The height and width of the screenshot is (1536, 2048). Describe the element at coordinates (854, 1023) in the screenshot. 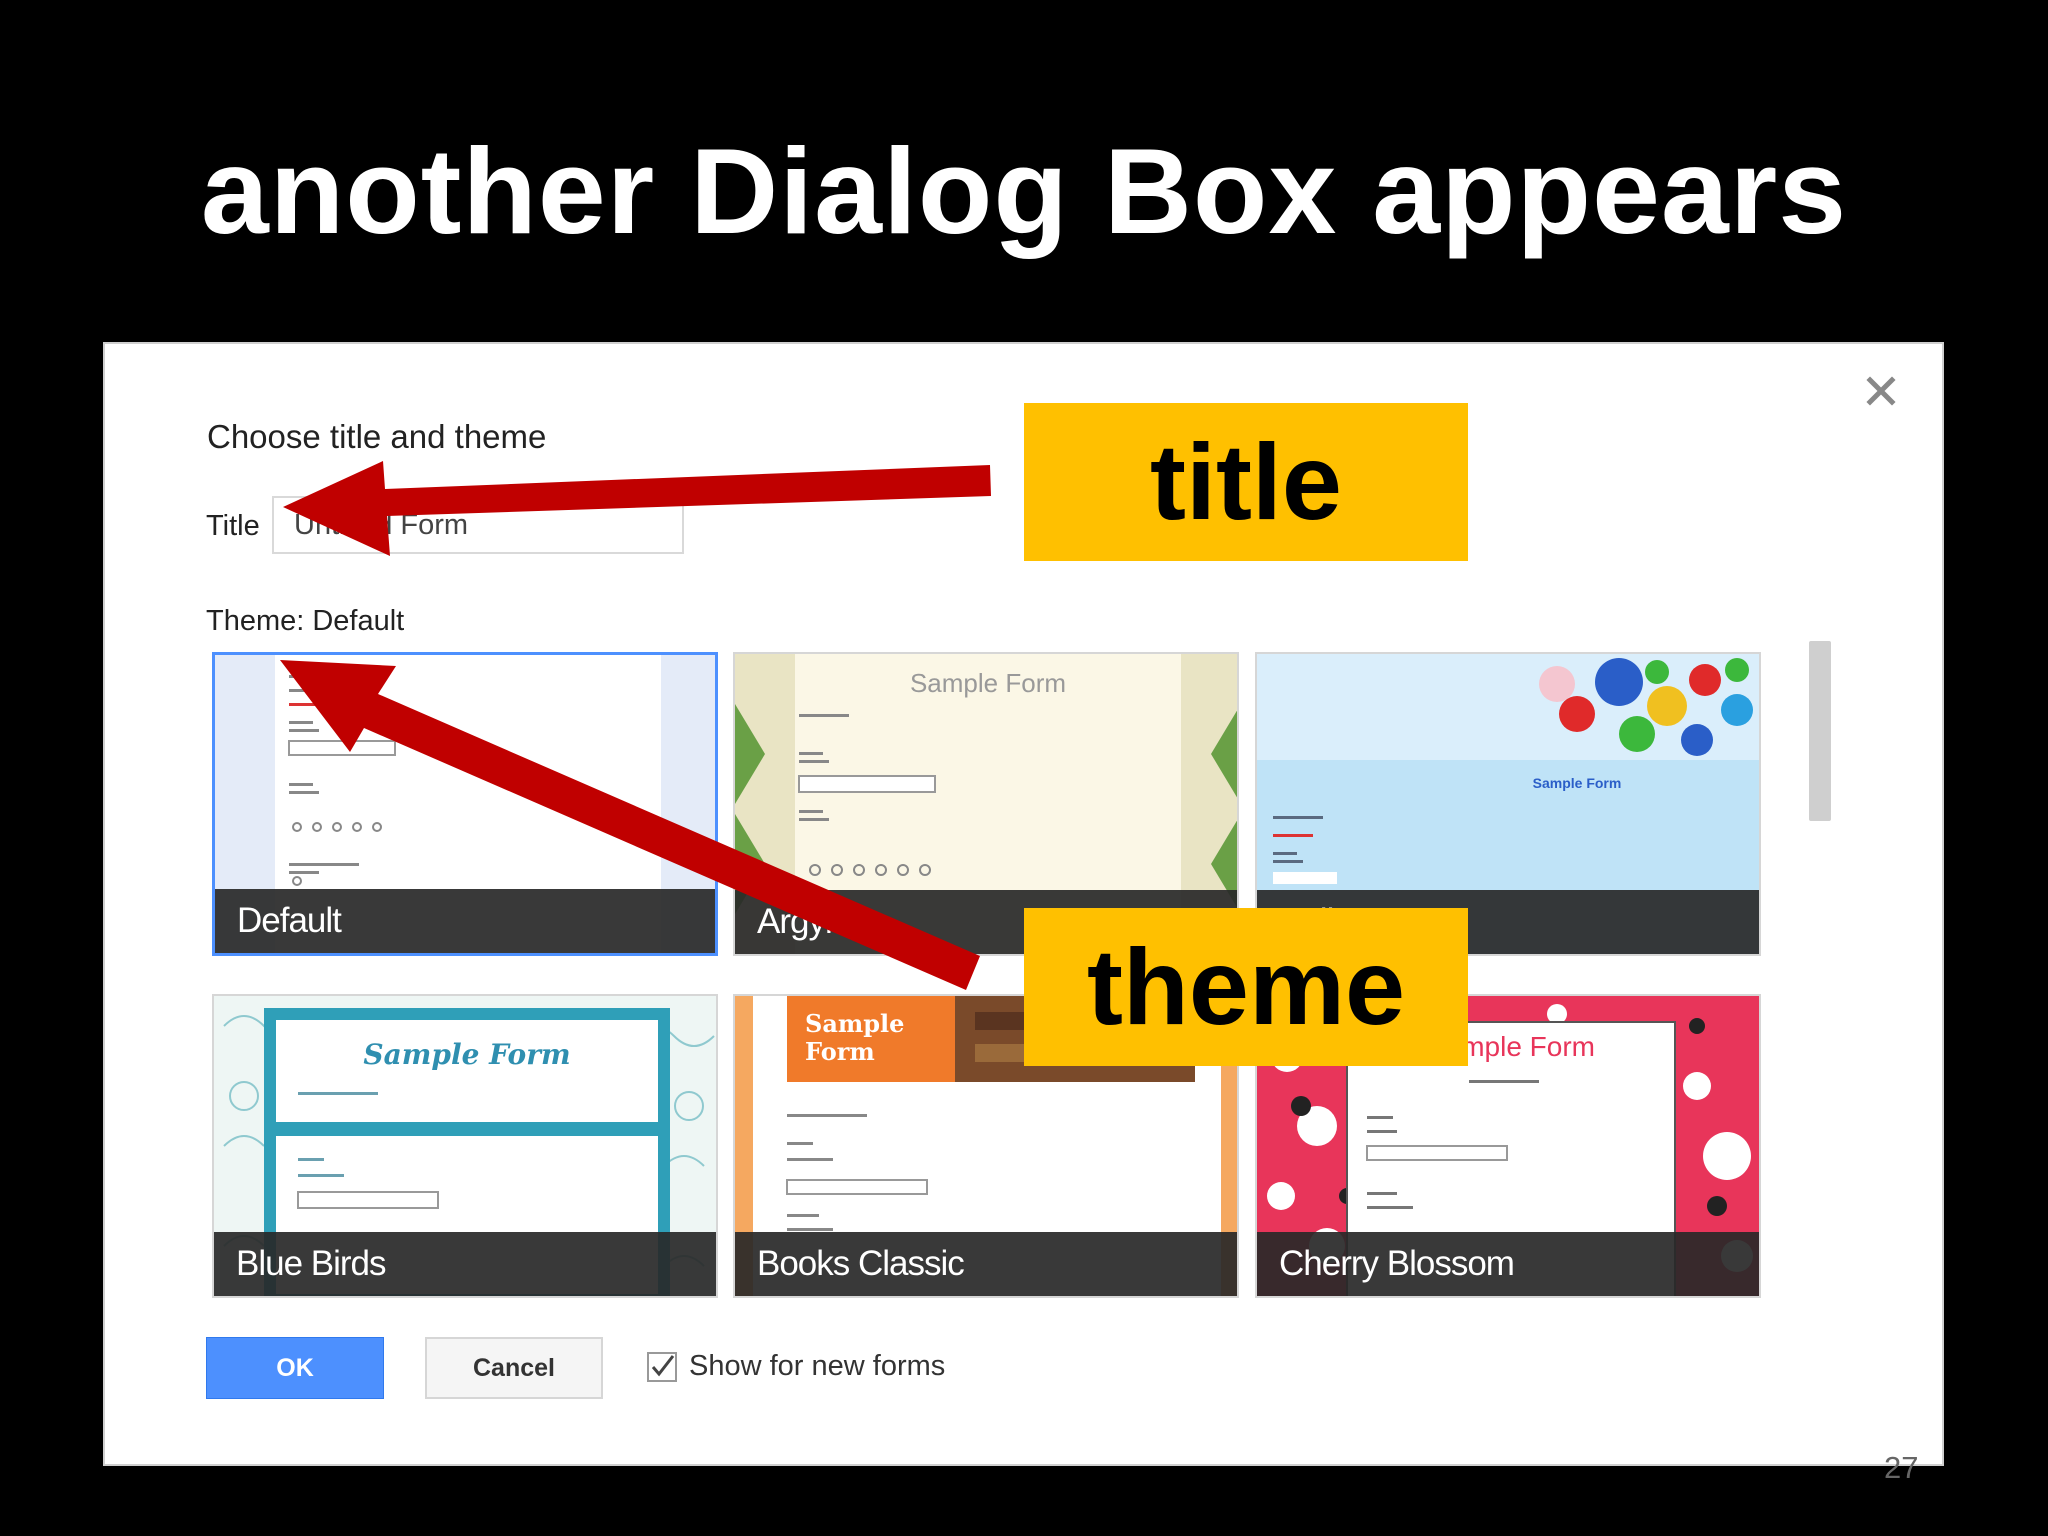

I see `books-sample-label: Sample` at that location.